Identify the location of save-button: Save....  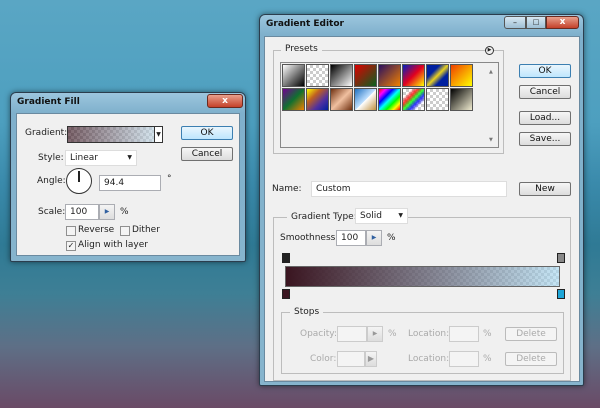
(545, 139).